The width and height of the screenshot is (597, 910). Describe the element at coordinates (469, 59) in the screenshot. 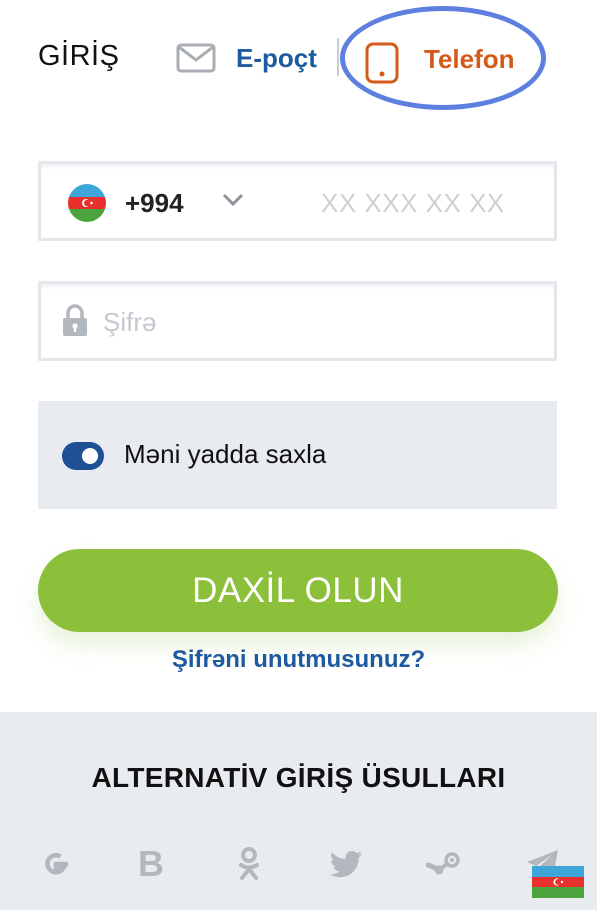

I see `tab-phone-label: Telefon` at that location.